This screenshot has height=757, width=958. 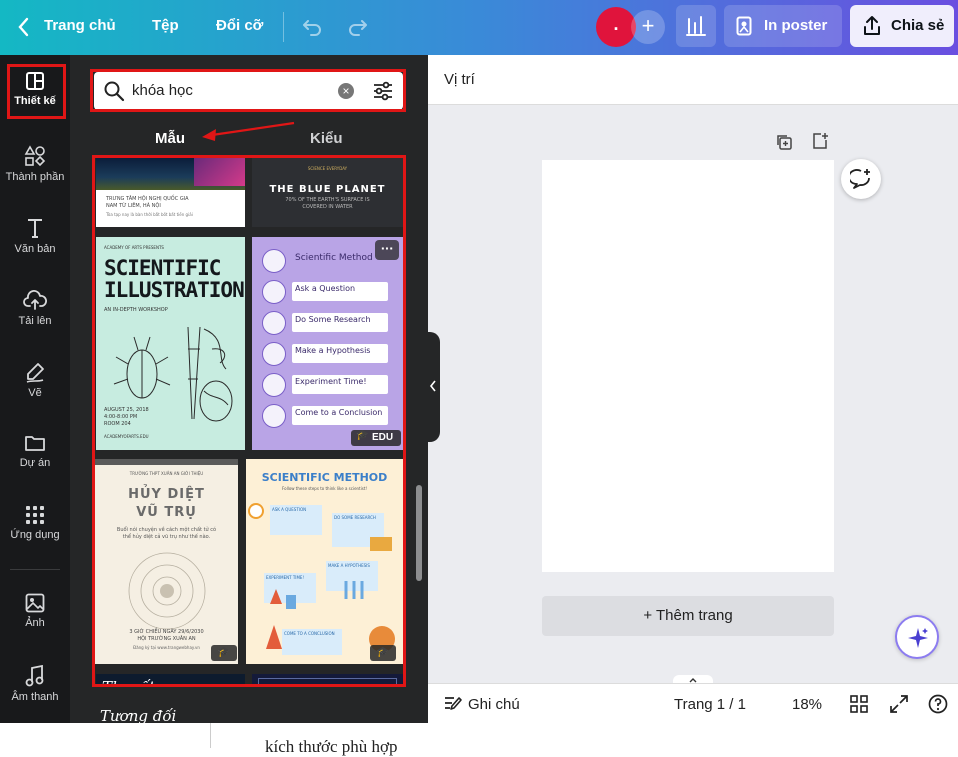 What do you see at coordinates (170, 138) in the screenshot?
I see `tab-templates: Mẫu` at bounding box center [170, 138].